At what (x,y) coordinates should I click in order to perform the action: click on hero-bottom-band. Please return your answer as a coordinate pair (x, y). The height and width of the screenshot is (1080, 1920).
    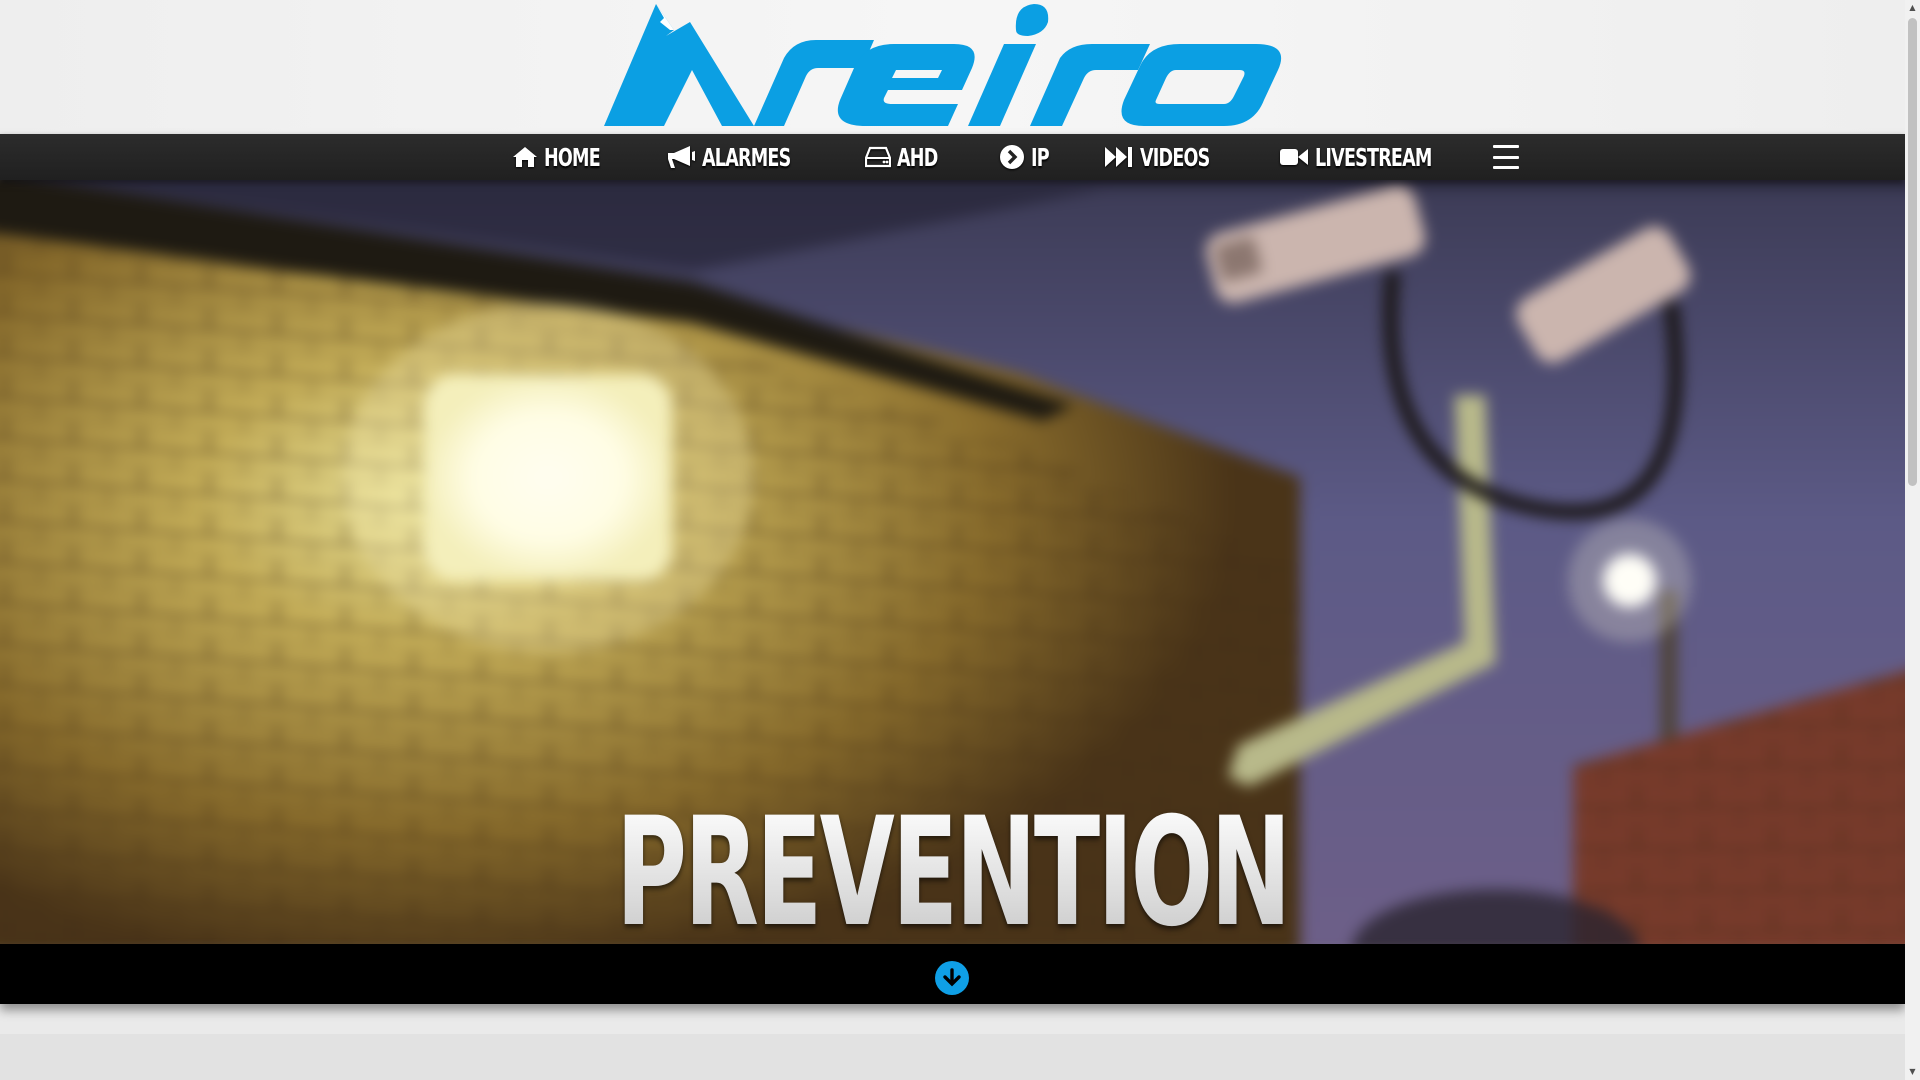
    Looking at the image, I should click on (952, 974).